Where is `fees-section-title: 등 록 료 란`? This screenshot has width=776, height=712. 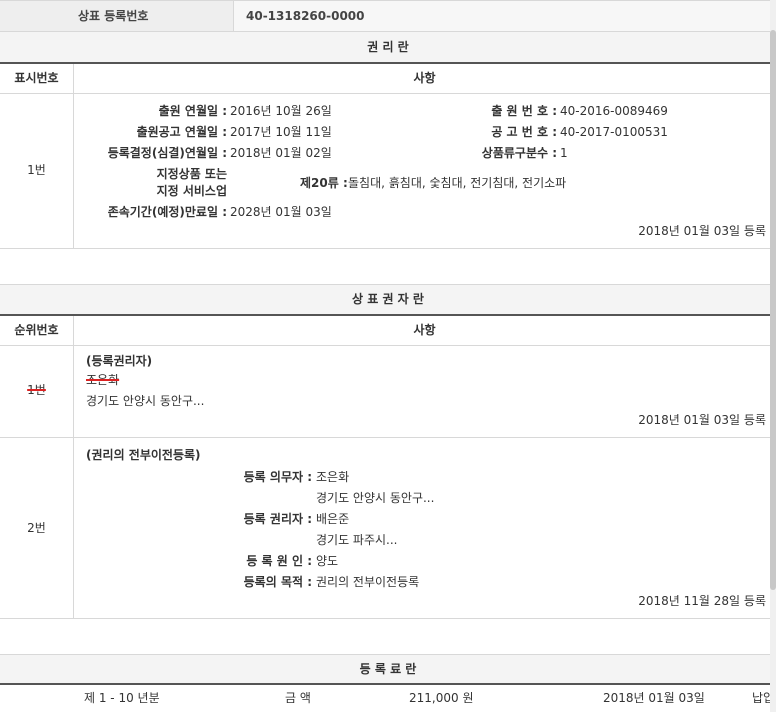 fees-section-title: 등 록 료 란 is located at coordinates (388, 669).